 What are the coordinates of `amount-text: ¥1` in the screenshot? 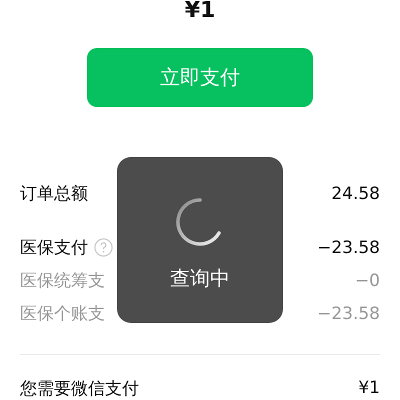 It's located at (200, 11).